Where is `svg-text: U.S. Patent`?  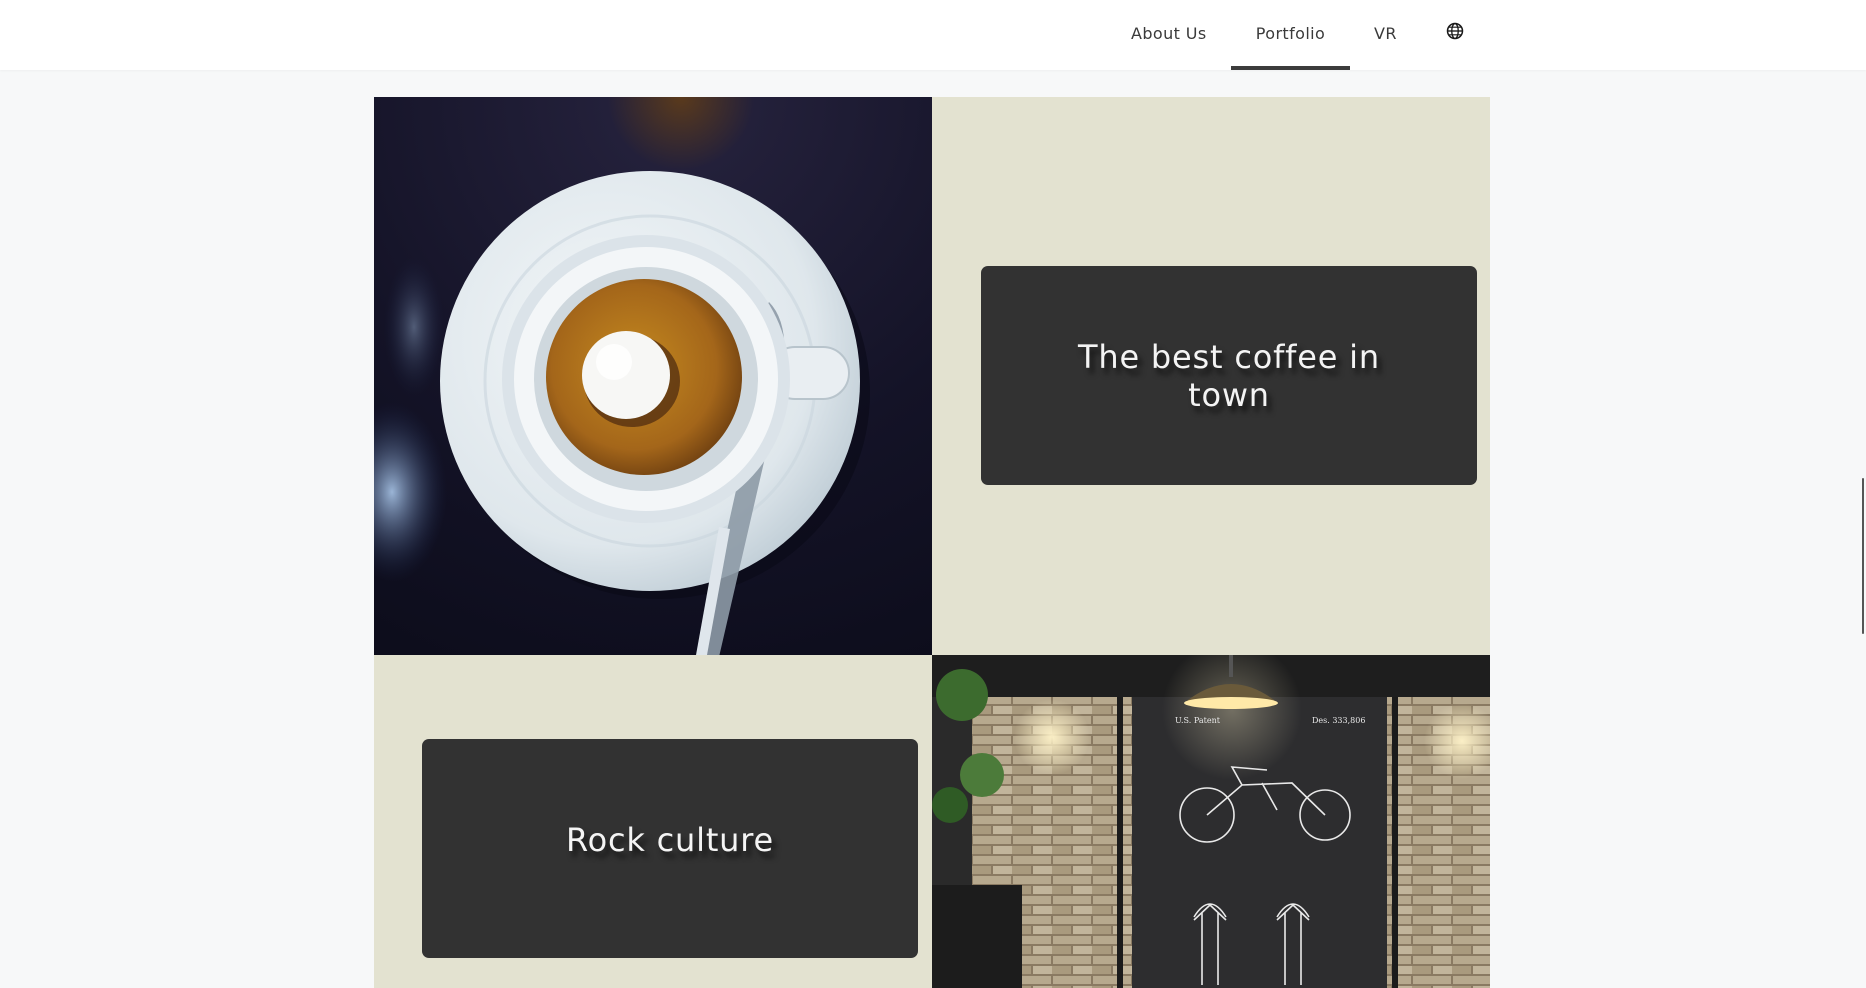 svg-text: U.S. Patent is located at coordinates (1198, 720).